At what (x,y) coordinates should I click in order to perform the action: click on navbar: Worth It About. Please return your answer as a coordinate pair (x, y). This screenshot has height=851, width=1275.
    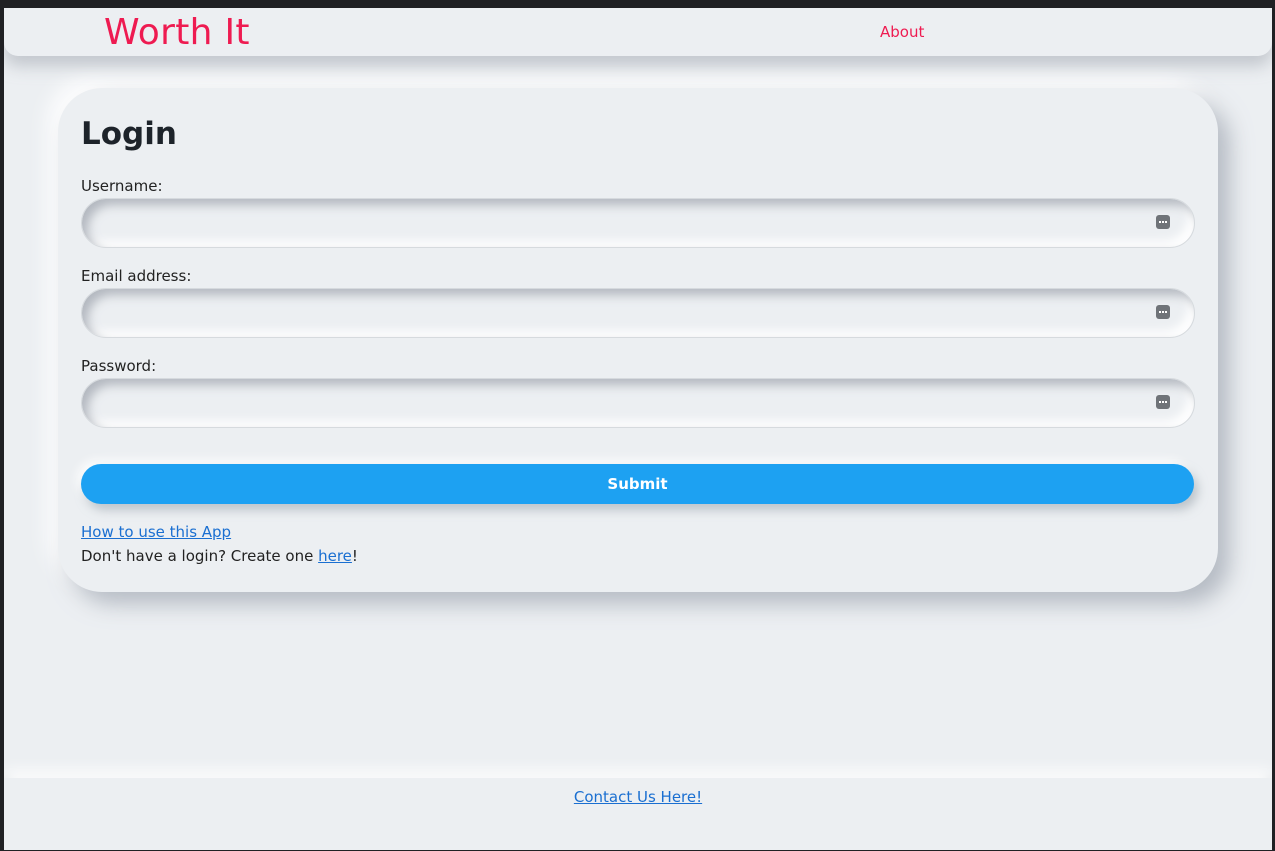
    Looking at the image, I should click on (638, 32).